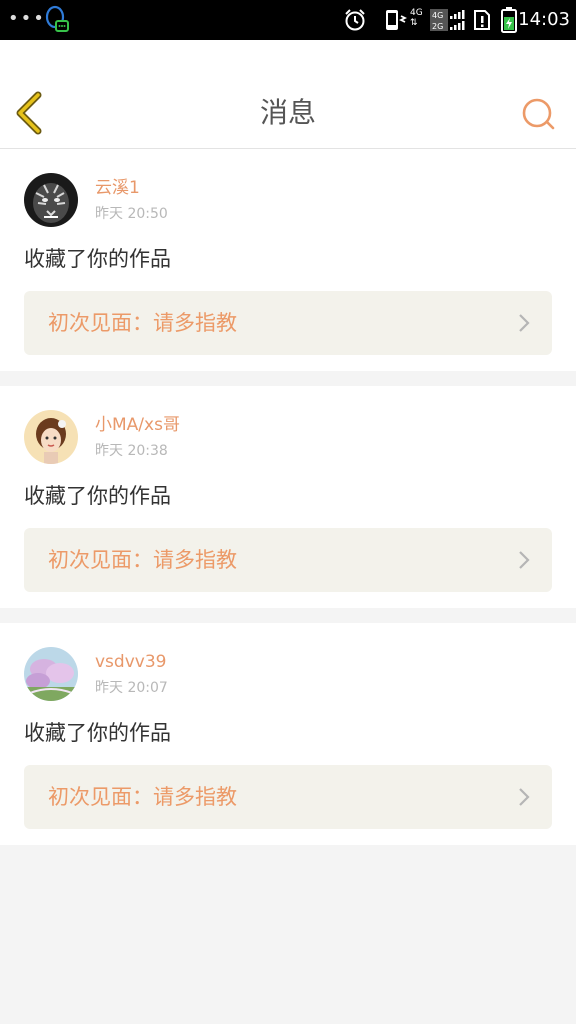  What do you see at coordinates (288, 20) in the screenshot?
I see `status-bar: ••• 4G ⇅ 4G 2G 14:03` at bounding box center [288, 20].